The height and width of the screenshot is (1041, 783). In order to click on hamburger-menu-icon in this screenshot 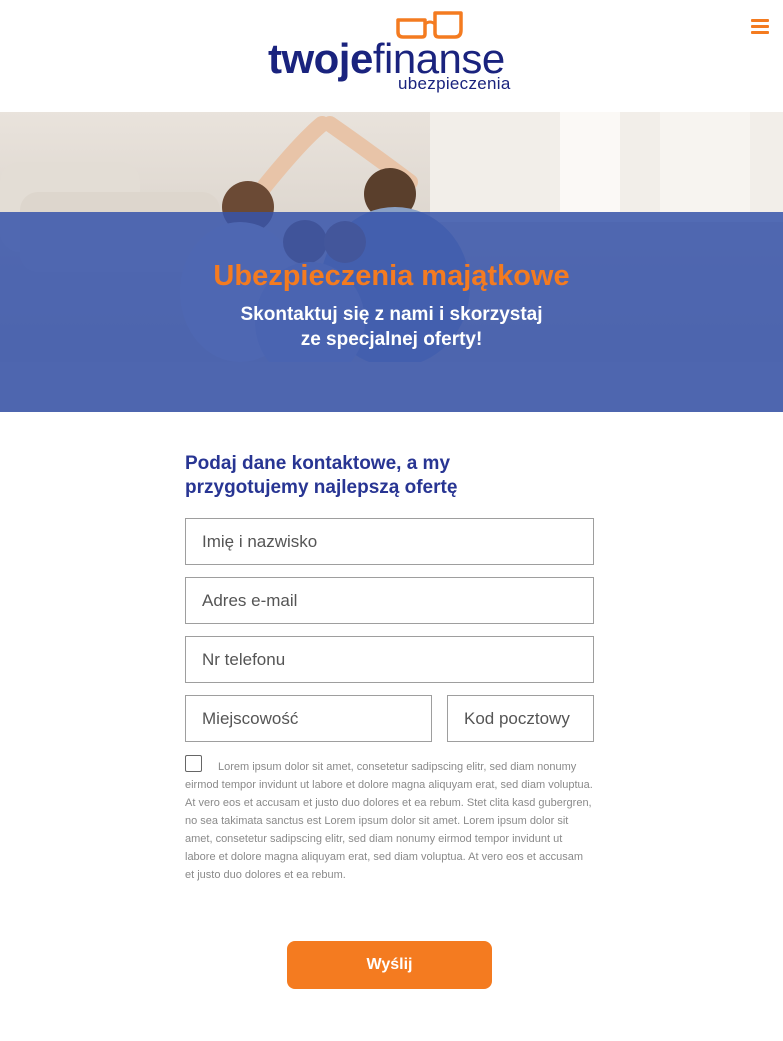, I will do `click(760, 27)`.